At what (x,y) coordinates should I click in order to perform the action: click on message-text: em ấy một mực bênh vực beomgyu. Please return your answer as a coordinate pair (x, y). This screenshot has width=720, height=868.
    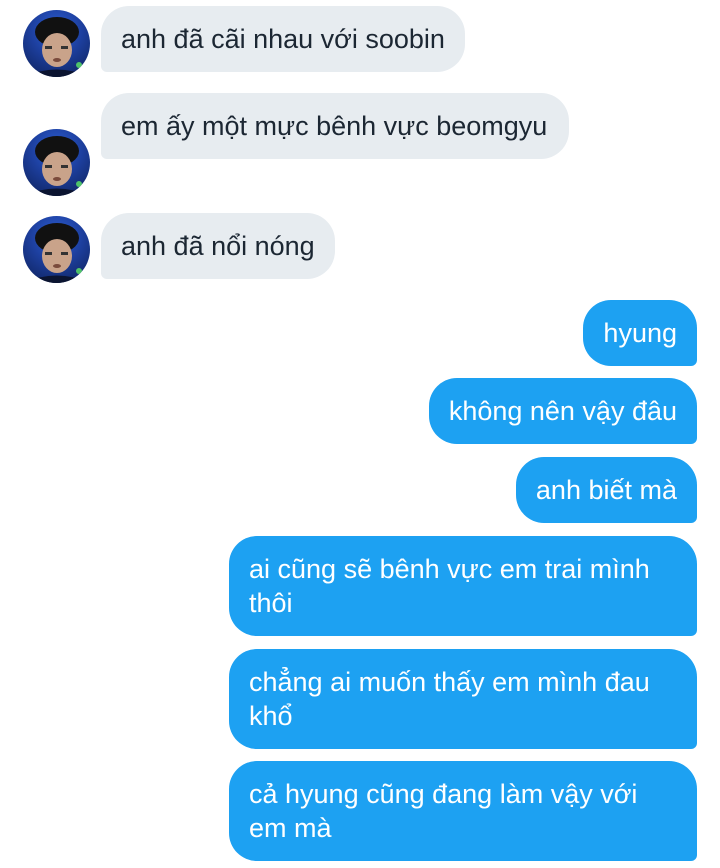
    Looking at the image, I should click on (334, 126).